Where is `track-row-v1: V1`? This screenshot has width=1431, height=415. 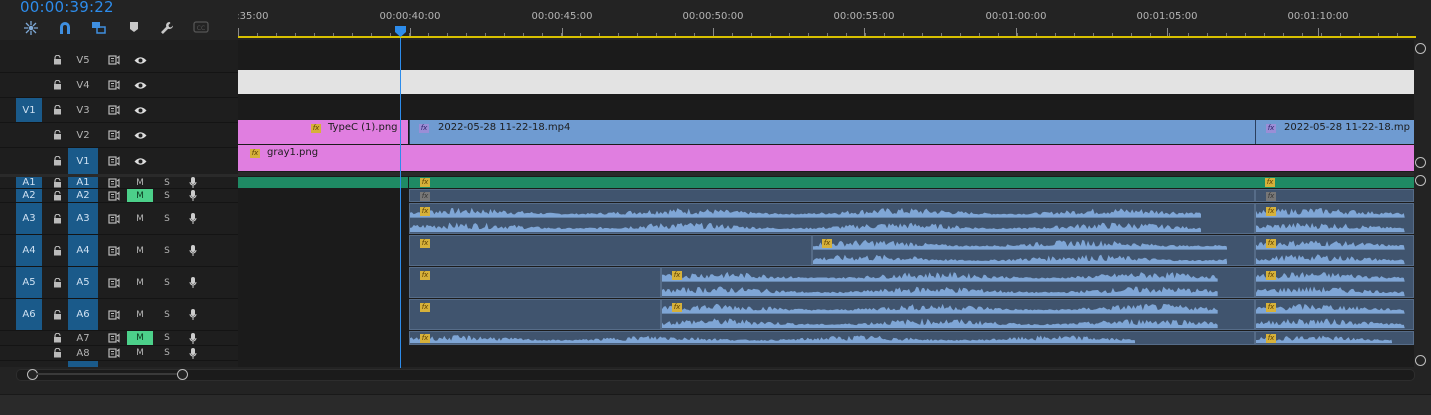 track-row-v1: V1 is located at coordinates (119, 161).